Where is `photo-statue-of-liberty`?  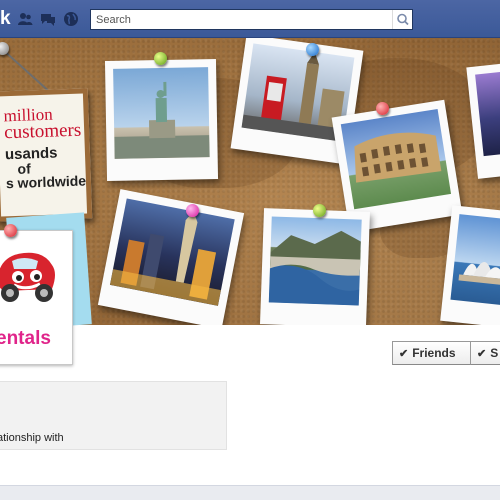
photo-statue-of-liberty is located at coordinates (161, 120).